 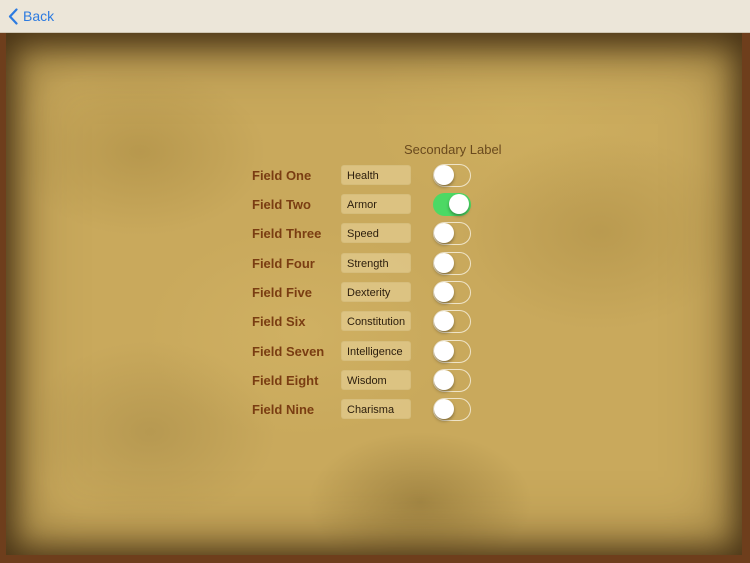 I want to click on field-row: Field Six Constitution, so click(x=367, y=321).